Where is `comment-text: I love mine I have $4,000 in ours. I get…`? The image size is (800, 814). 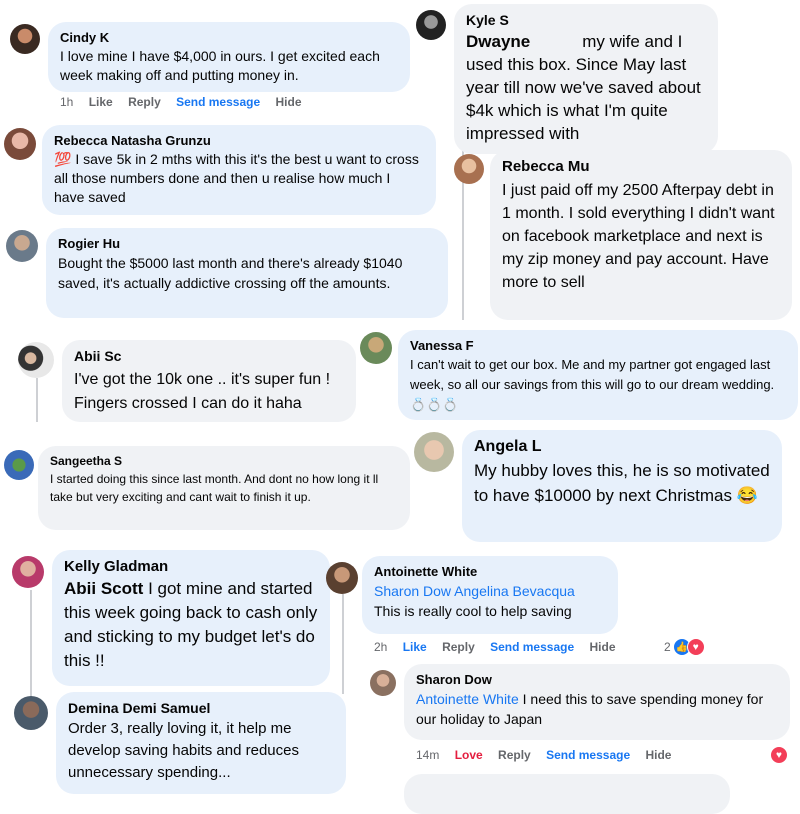 comment-text: I love mine I have $4,000 in ours. I get… is located at coordinates (220, 65).